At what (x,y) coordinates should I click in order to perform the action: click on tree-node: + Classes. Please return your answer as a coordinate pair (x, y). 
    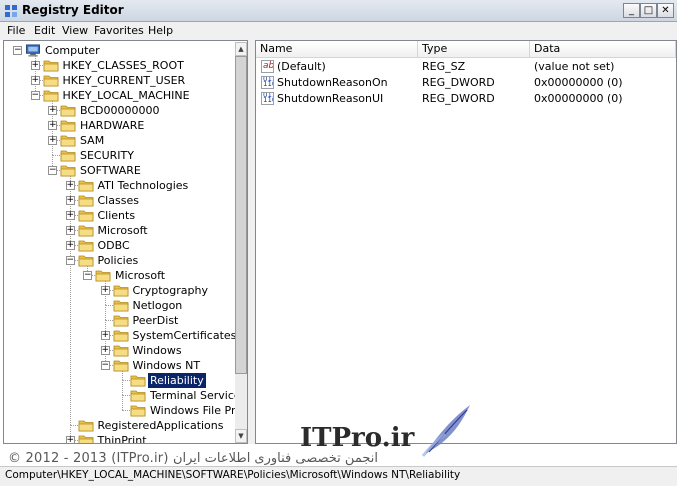
    Looking at the image, I should click on (119, 200).